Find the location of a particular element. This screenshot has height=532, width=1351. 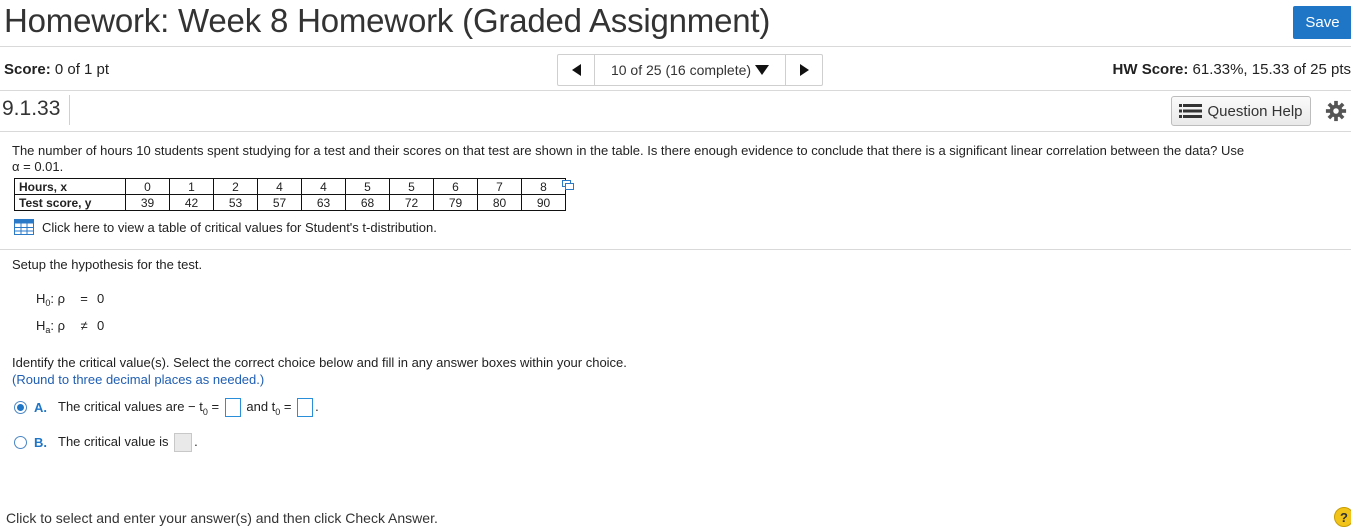

h0-value: 0 is located at coordinates (101, 298).